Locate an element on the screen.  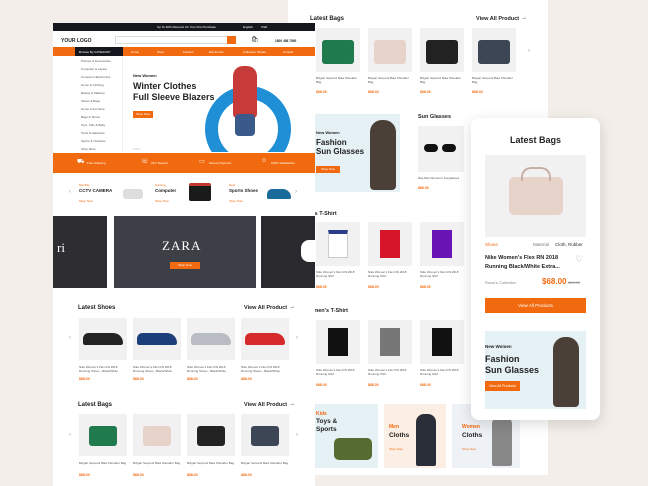
promo-tile: New Sports Shoes Shop Now is located at coordinates (263, 194).